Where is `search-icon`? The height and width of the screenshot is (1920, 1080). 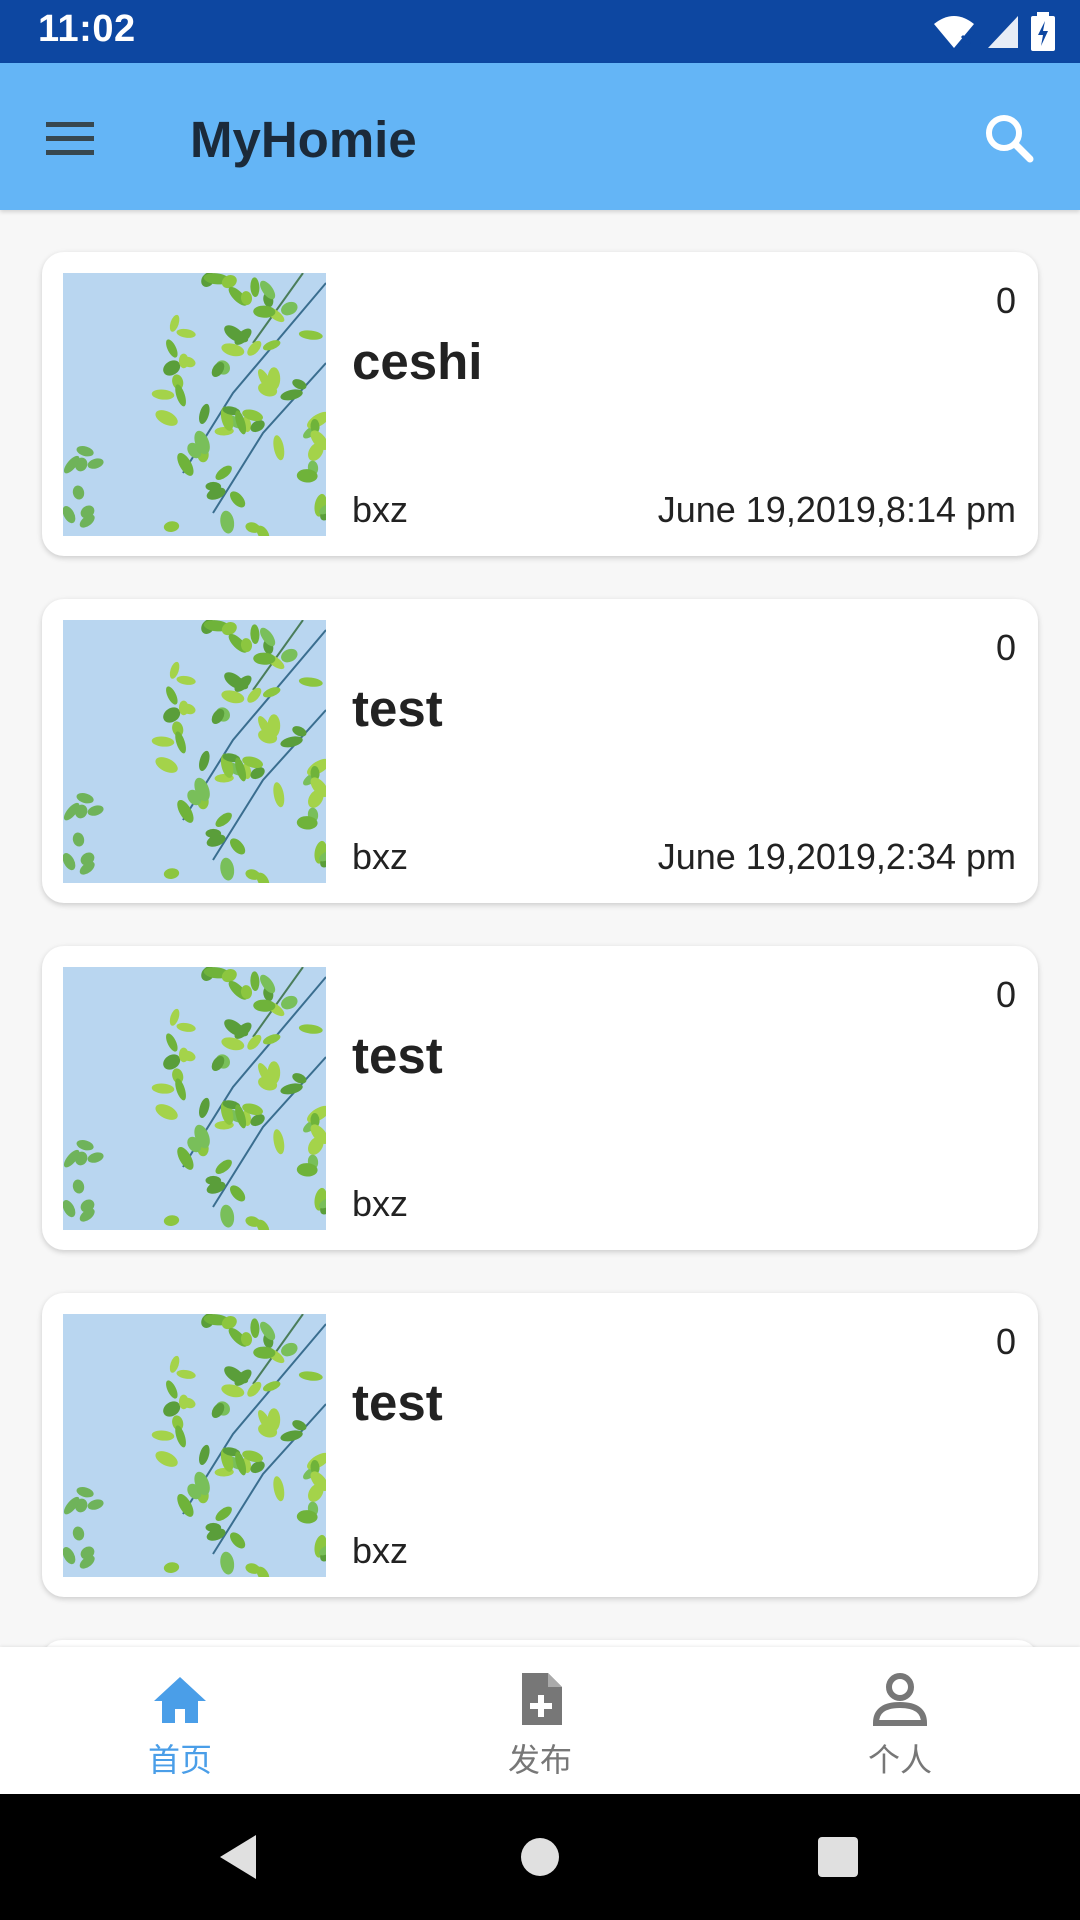 search-icon is located at coordinates (1010, 139).